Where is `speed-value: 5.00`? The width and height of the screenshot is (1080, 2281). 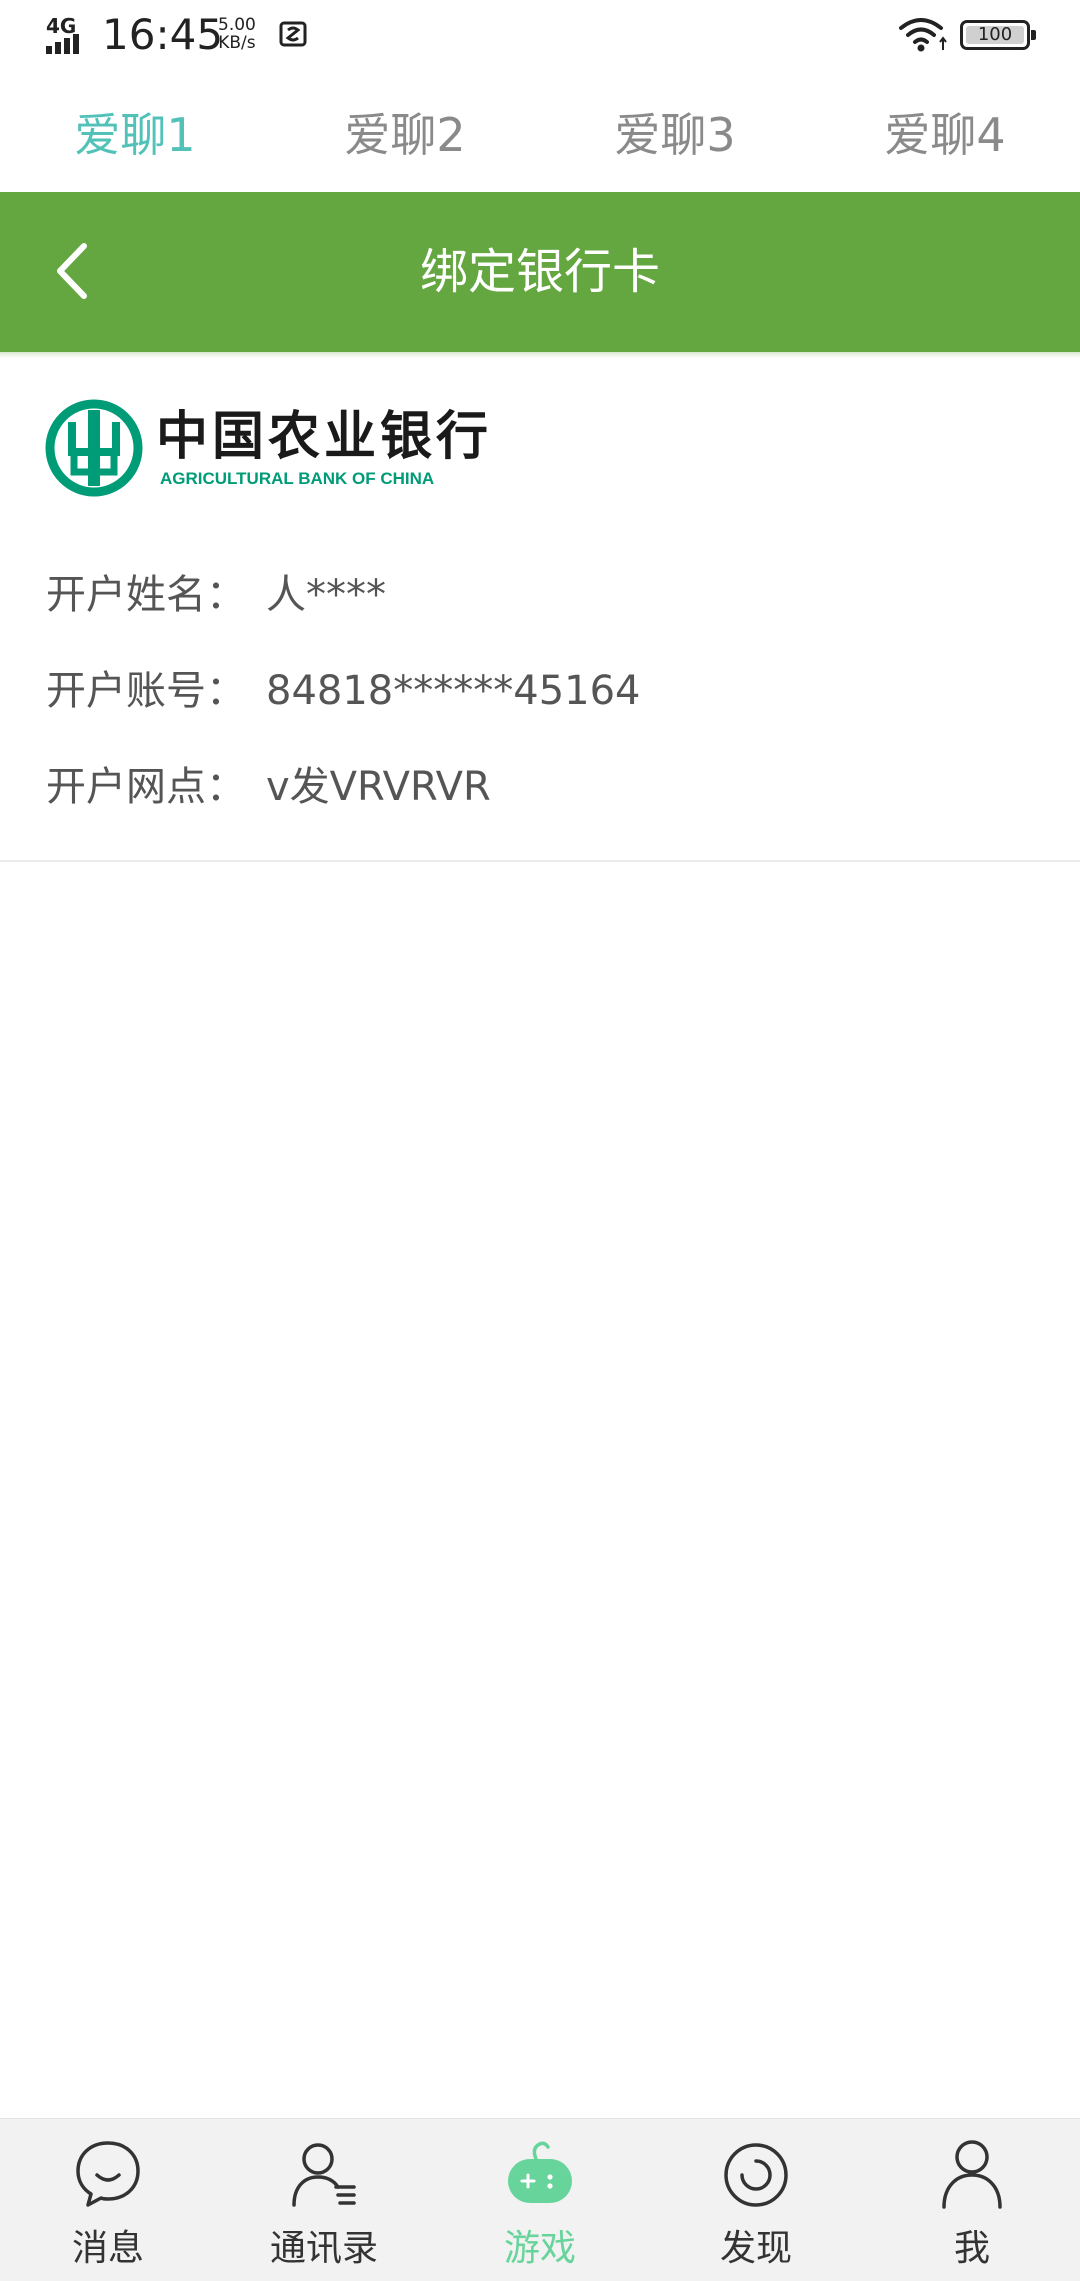 speed-value: 5.00 is located at coordinates (237, 25).